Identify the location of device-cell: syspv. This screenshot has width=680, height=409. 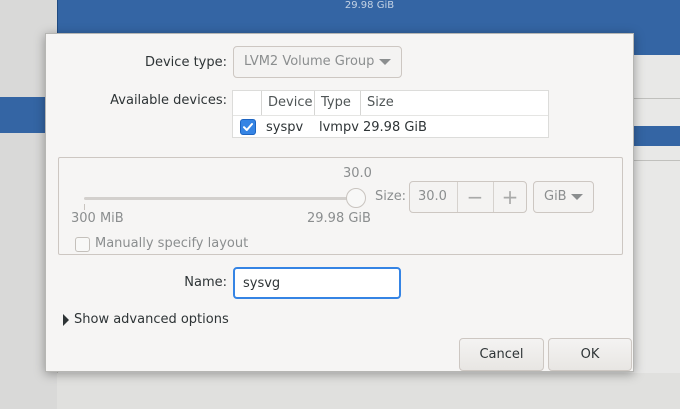
(285, 127).